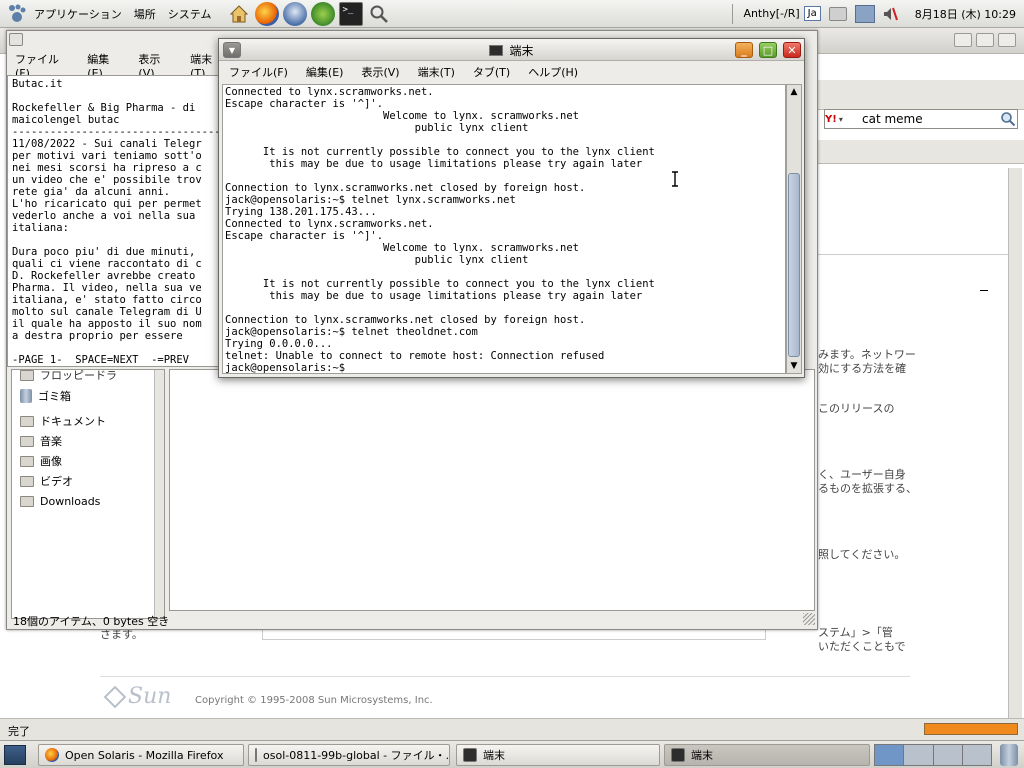 Image resolution: width=1024 pixels, height=768 pixels. Describe the element at coordinates (837, 13) in the screenshot. I see `printer-icon` at that location.